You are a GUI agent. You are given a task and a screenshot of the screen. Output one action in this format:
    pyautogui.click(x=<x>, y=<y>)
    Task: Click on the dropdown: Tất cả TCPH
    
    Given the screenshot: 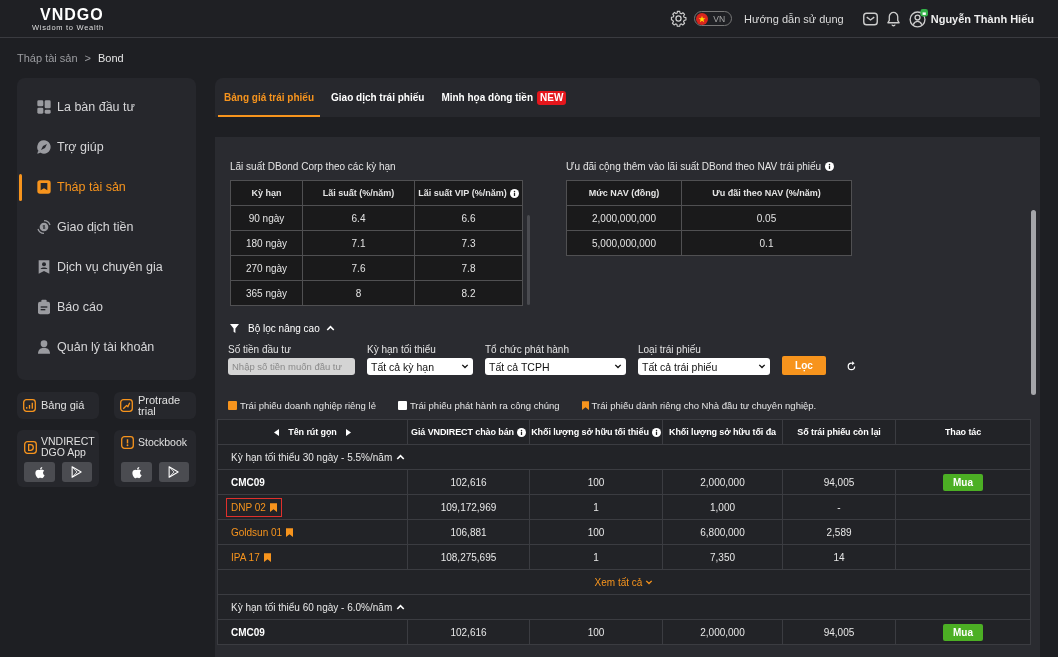 What is the action you would take?
    pyautogui.click(x=555, y=366)
    